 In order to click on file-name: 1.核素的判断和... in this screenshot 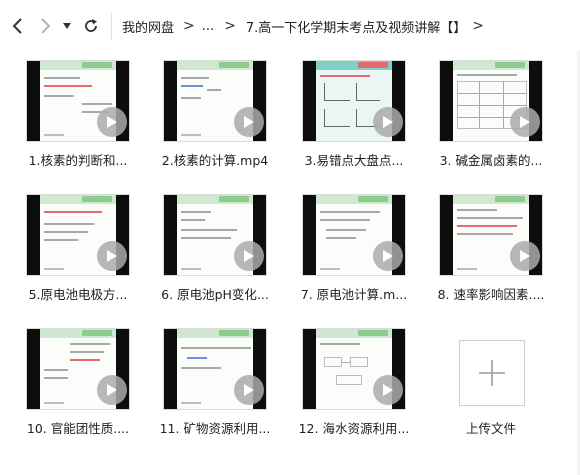, I will do `click(78, 160)`.